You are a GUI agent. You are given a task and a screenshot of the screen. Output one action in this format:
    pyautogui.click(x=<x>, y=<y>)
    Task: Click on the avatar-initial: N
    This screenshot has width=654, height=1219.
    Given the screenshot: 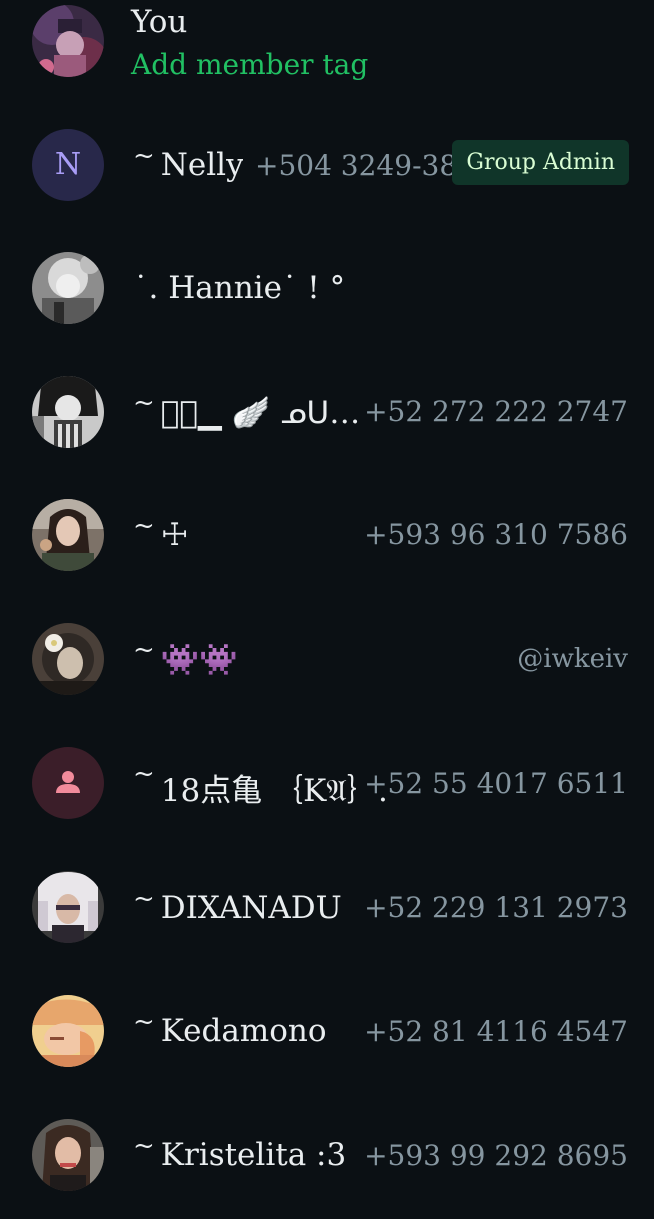 What is the action you would take?
    pyautogui.click(x=68, y=165)
    